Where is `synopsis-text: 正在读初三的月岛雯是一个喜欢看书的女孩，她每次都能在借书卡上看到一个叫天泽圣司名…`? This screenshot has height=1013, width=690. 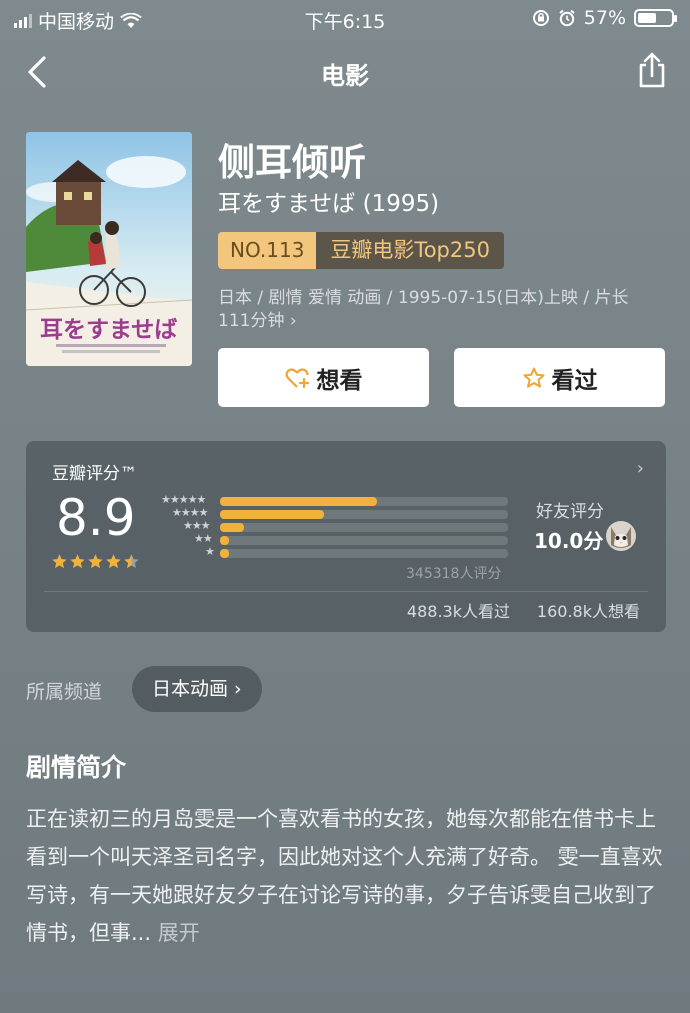
synopsis-text: 正在读初三的月岛雯是一个喜欢看书的女孩，她每次都能在借书卡上看到一个叫天泽圣司名… is located at coordinates (346, 876).